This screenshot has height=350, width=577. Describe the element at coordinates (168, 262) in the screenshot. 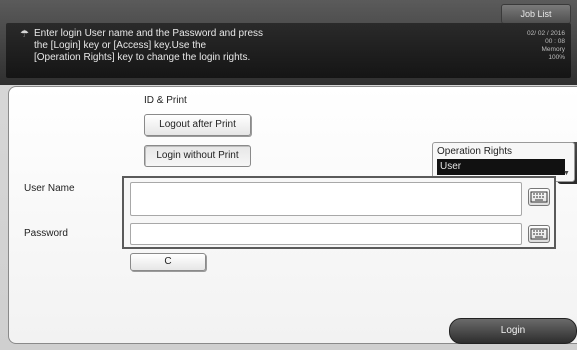

I see `clear-button: C` at that location.